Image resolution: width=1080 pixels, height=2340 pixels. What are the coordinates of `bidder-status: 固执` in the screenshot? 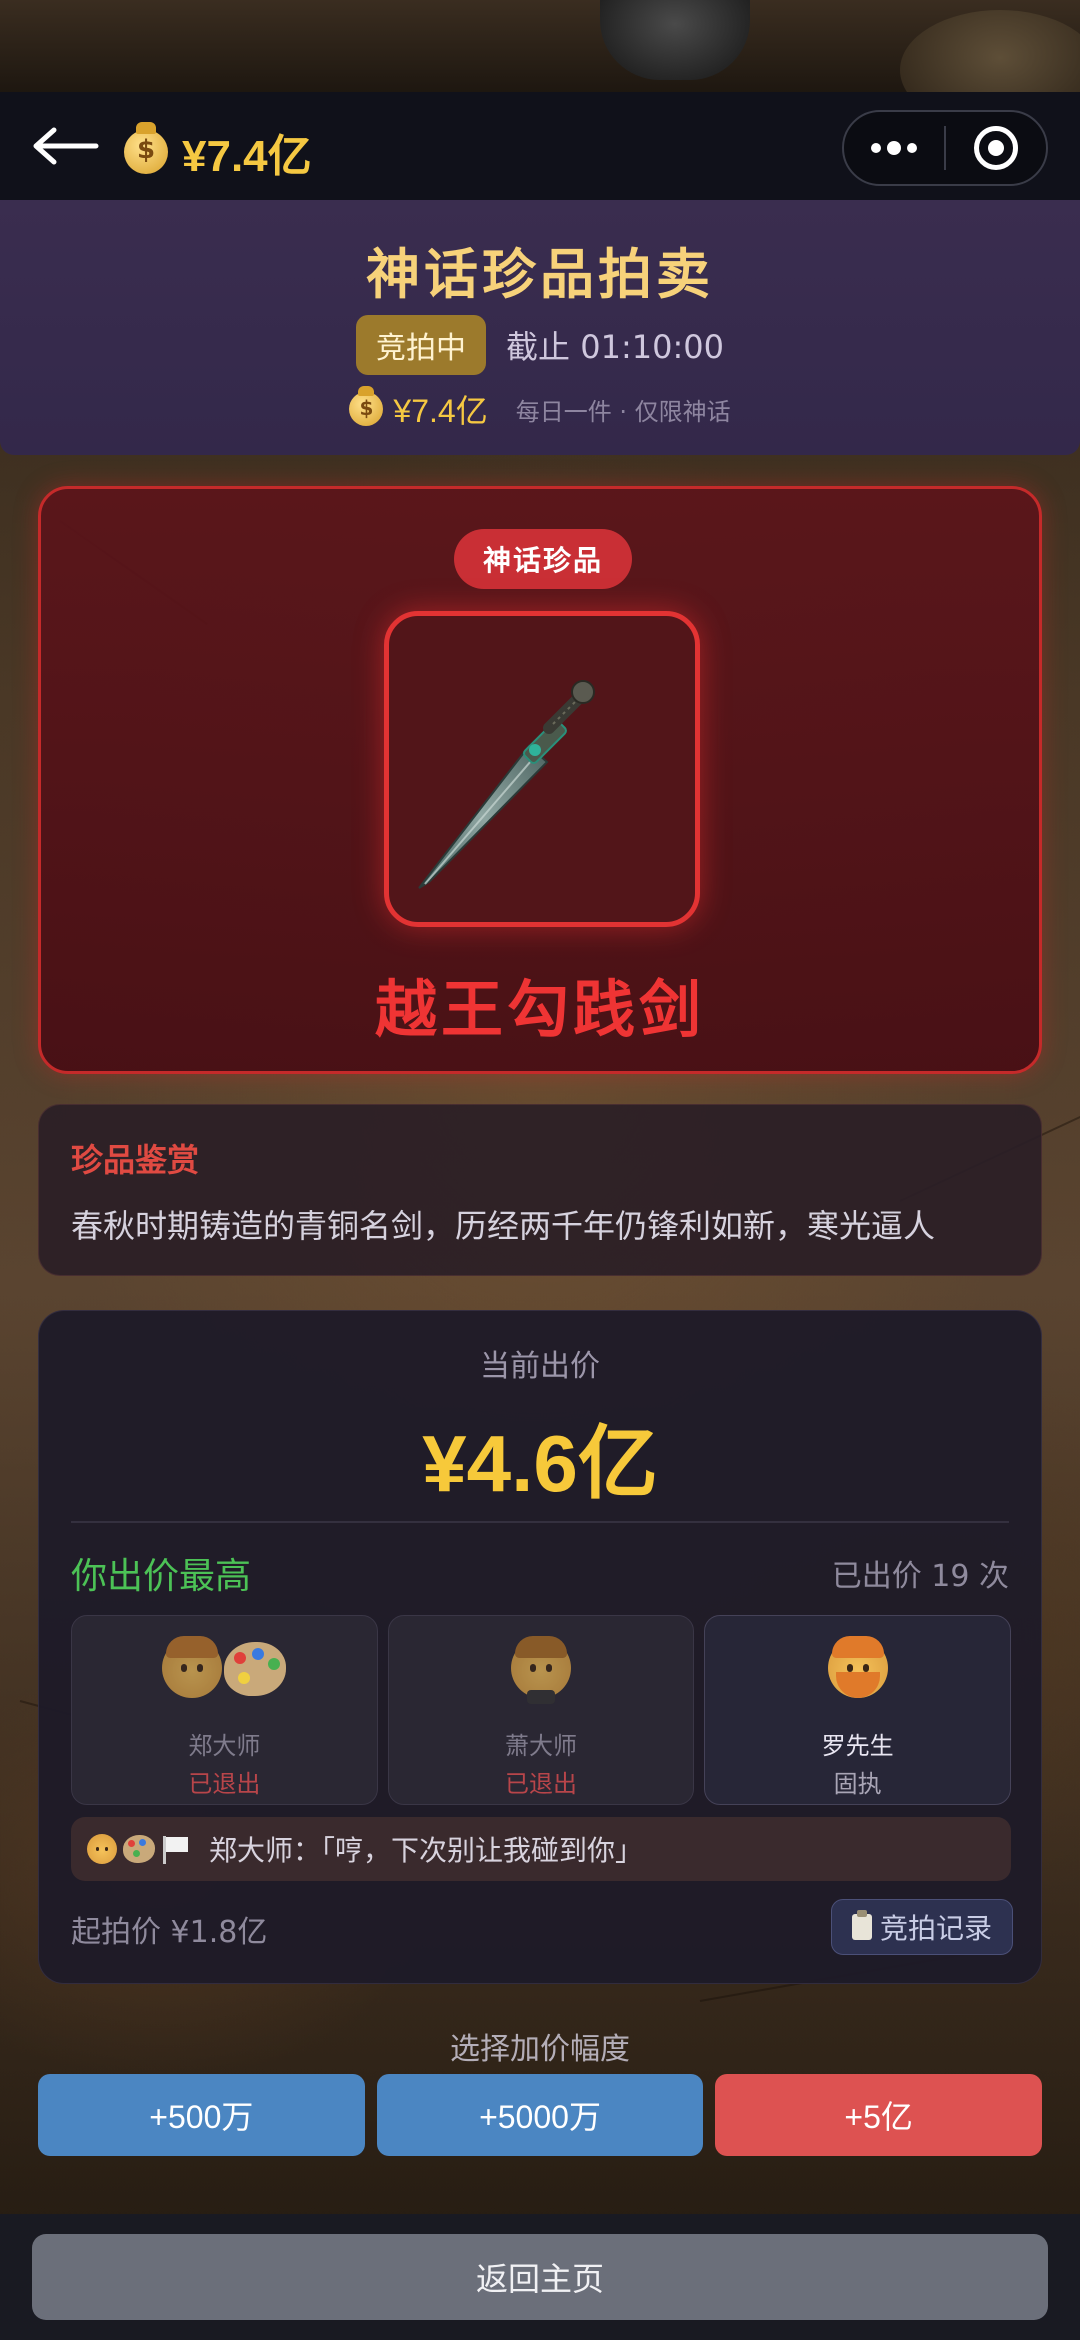 It's located at (857, 1784).